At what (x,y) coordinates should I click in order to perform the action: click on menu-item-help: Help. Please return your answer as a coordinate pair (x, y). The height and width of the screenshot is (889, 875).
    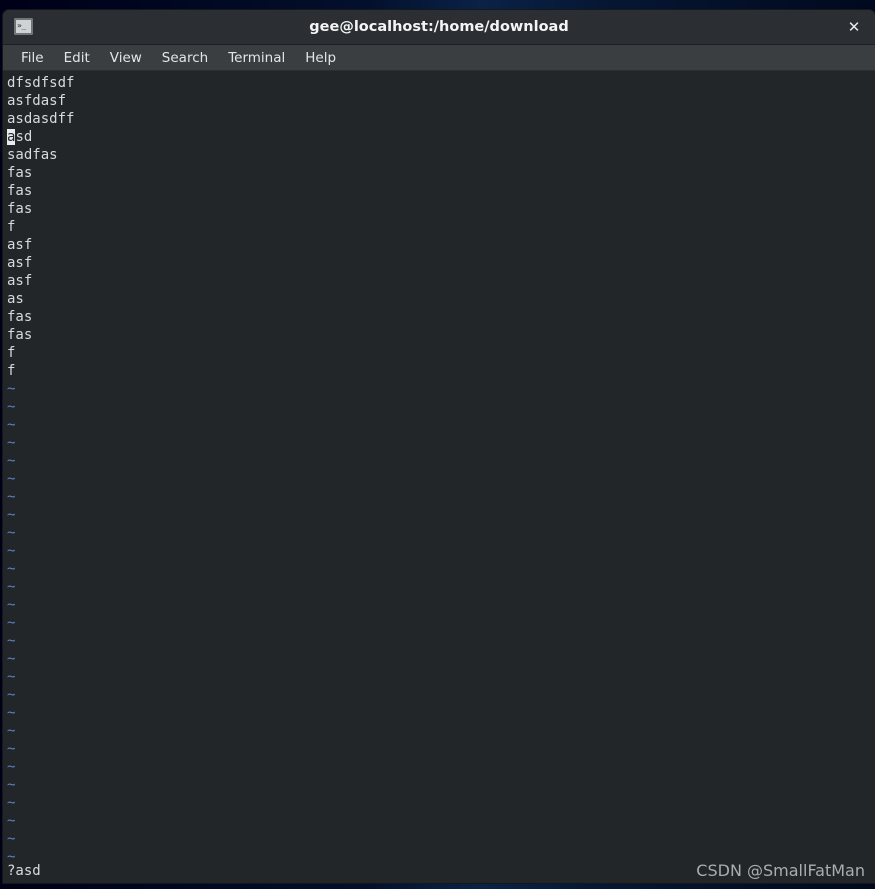
    Looking at the image, I should click on (320, 58).